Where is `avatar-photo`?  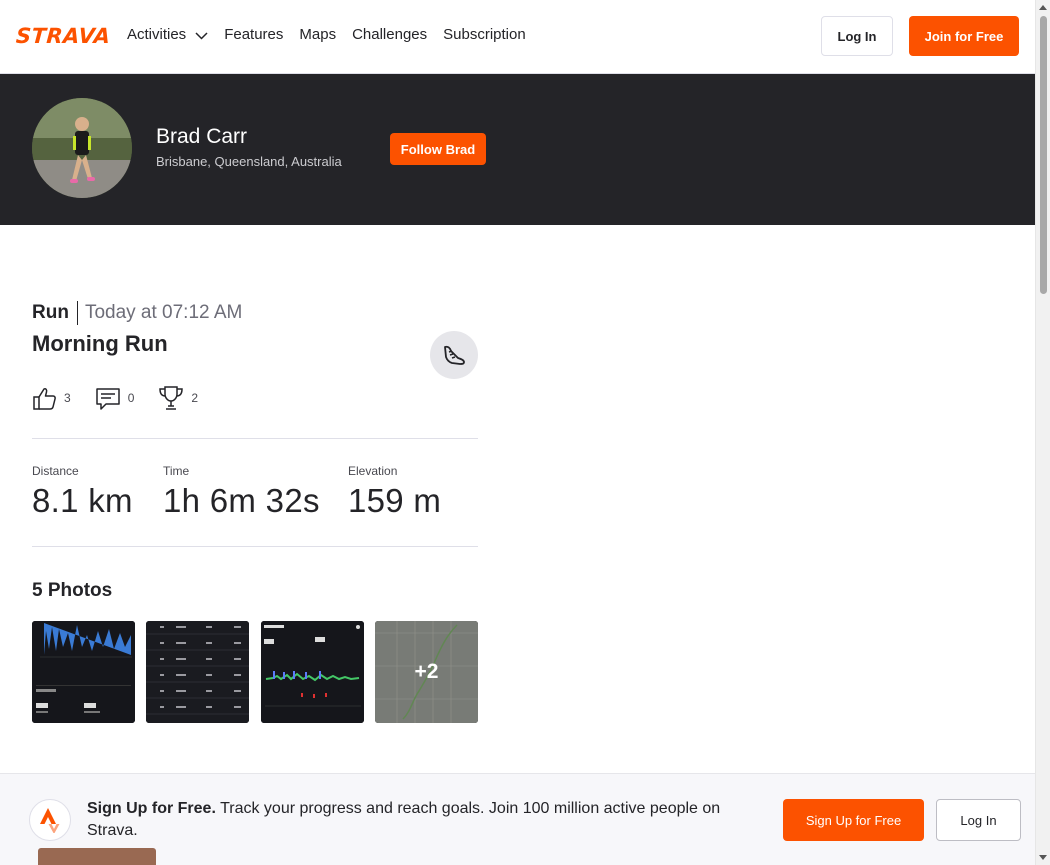
avatar-photo is located at coordinates (82, 148).